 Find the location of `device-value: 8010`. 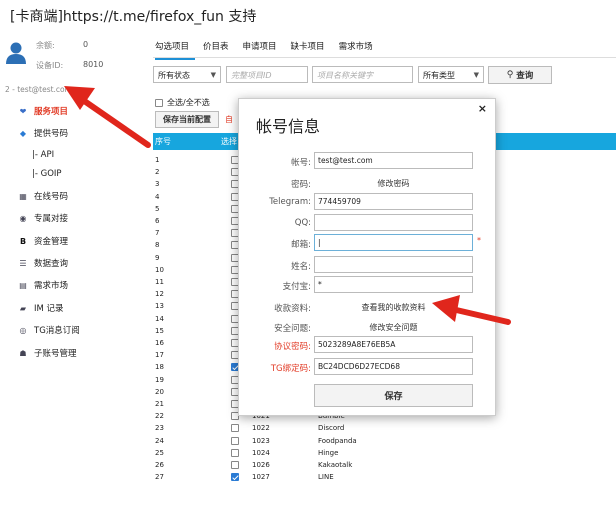

device-value: 8010 is located at coordinates (93, 64).